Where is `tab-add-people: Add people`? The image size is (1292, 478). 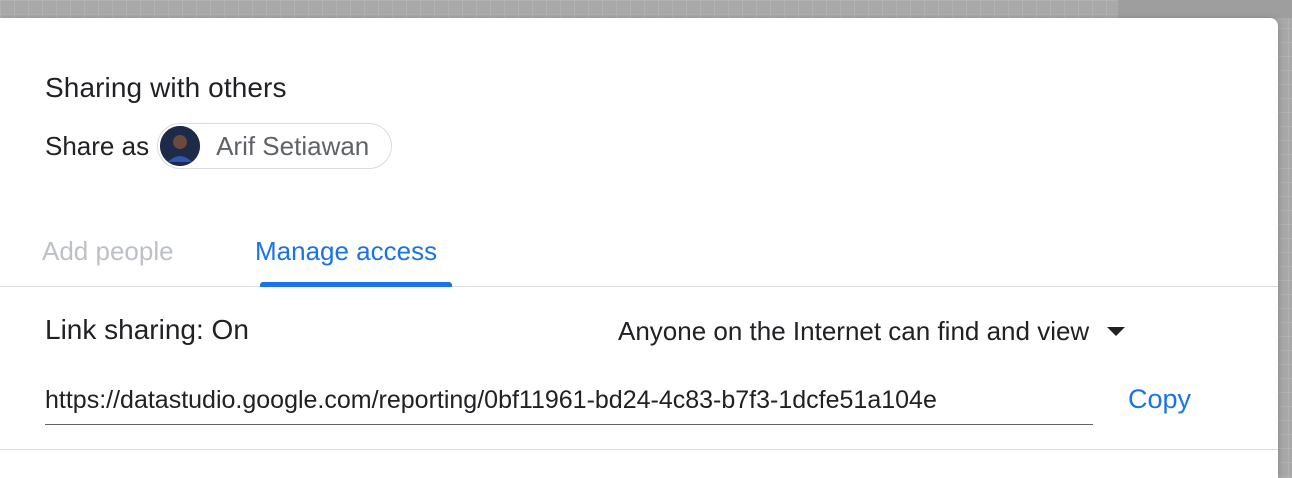 tab-add-people: Add people is located at coordinates (108, 251).